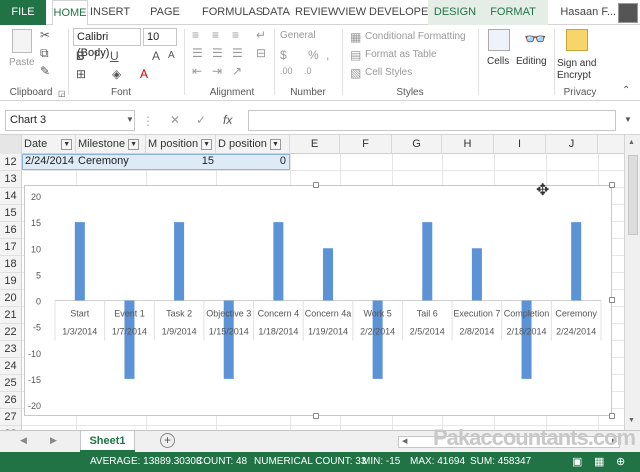  Describe the element at coordinates (499, 40) in the screenshot. I see `cells-icon` at that location.